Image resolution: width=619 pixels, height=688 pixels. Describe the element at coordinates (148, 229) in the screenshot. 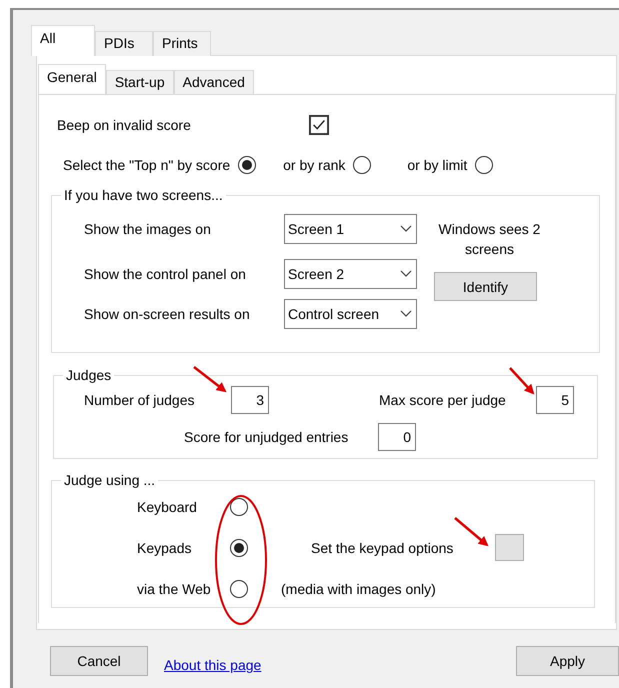

I see `field-label: Show the images on` at that location.